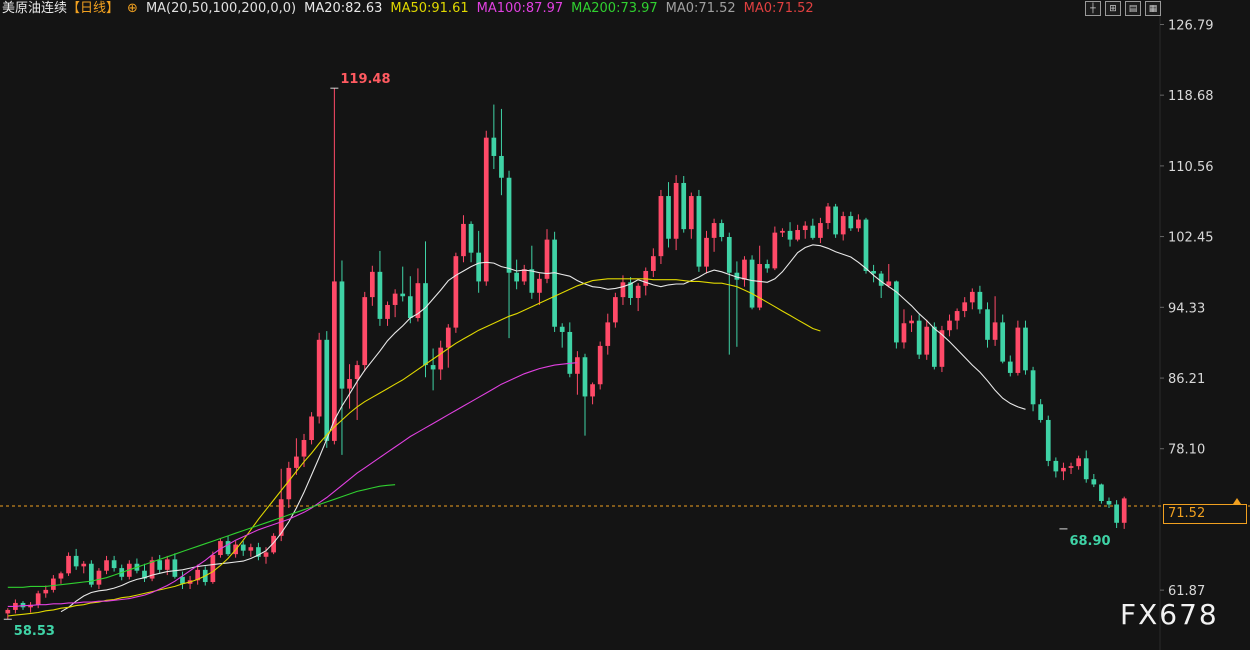  Describe the element at coordinates (1133, 8) in the screenshot. I see `indicator-icon: ▤` at that location.